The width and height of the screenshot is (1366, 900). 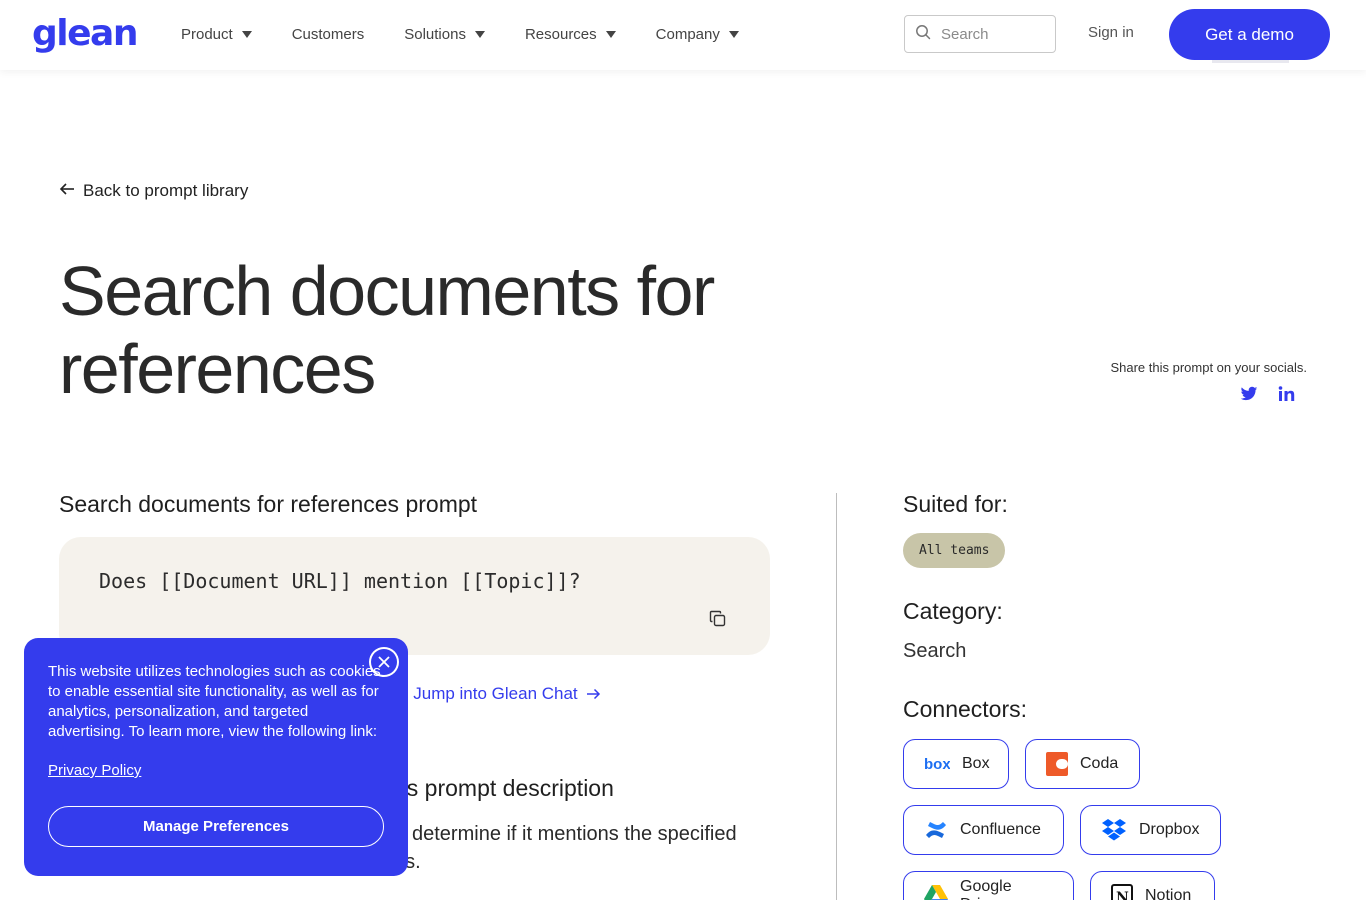 What do you see at coordinates (166, 190) in the screenshot?
I see `back-link-label: Back to prompt library` at bounding box center [166, 190].